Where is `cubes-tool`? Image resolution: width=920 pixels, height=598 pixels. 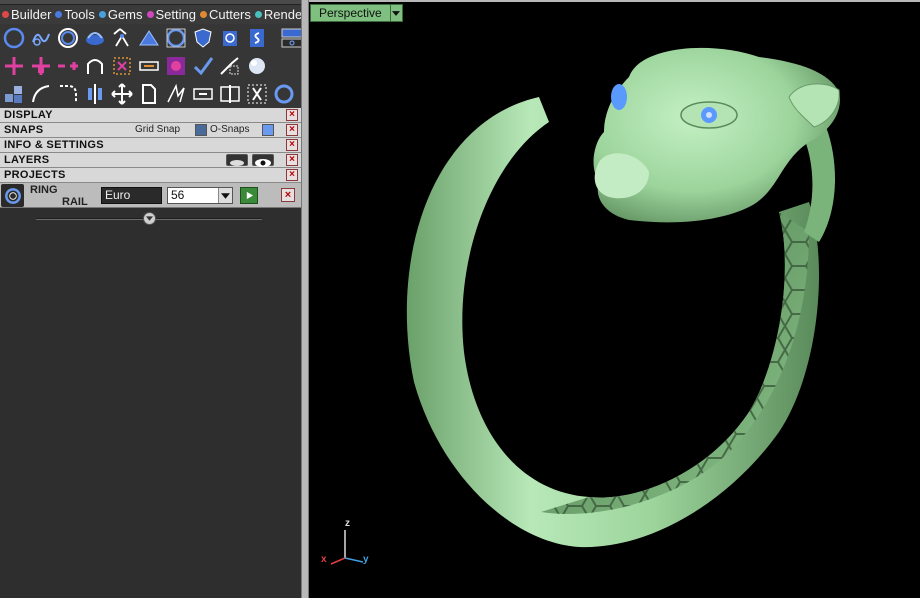
cubes-tool is located at coordinates (13, 94).